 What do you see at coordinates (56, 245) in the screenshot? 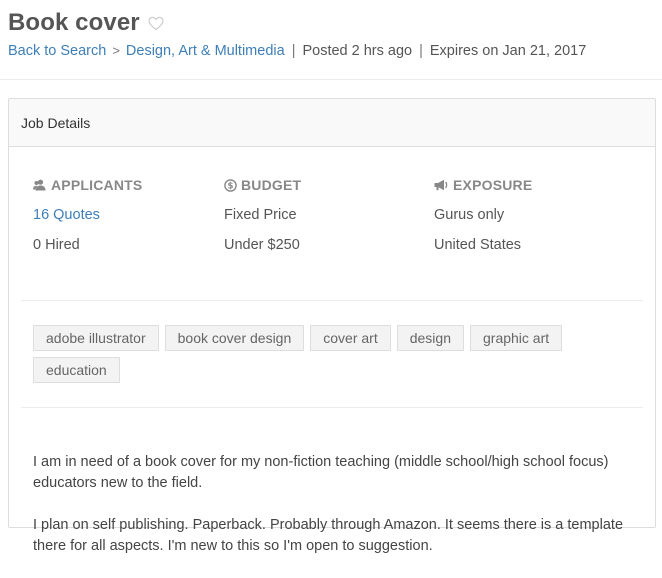
I see `hired-count: 0 Hired` at bounding box center [56, 245].